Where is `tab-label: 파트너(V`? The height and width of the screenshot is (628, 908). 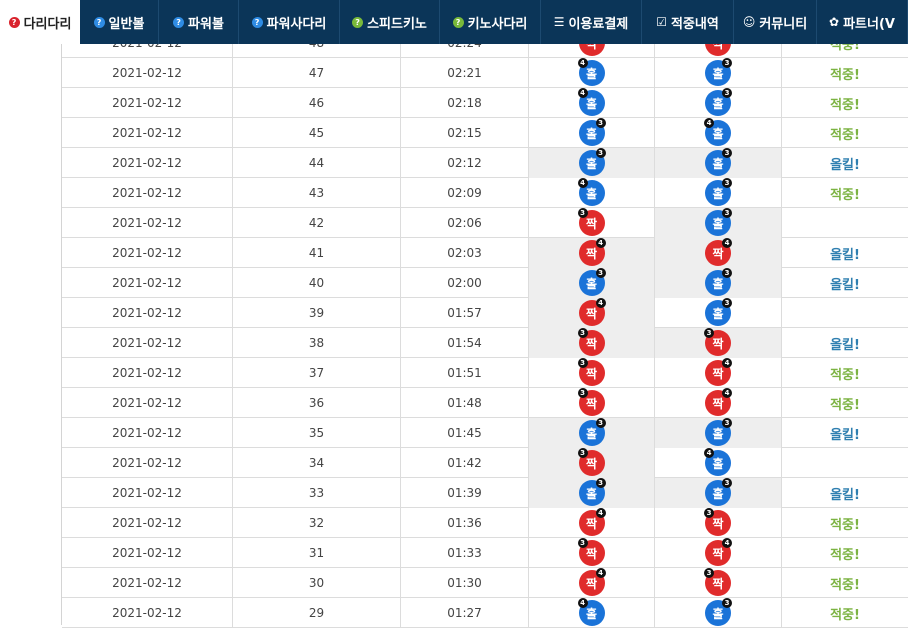 tab-label: 파트너(V is located at coordinates (869, 24).